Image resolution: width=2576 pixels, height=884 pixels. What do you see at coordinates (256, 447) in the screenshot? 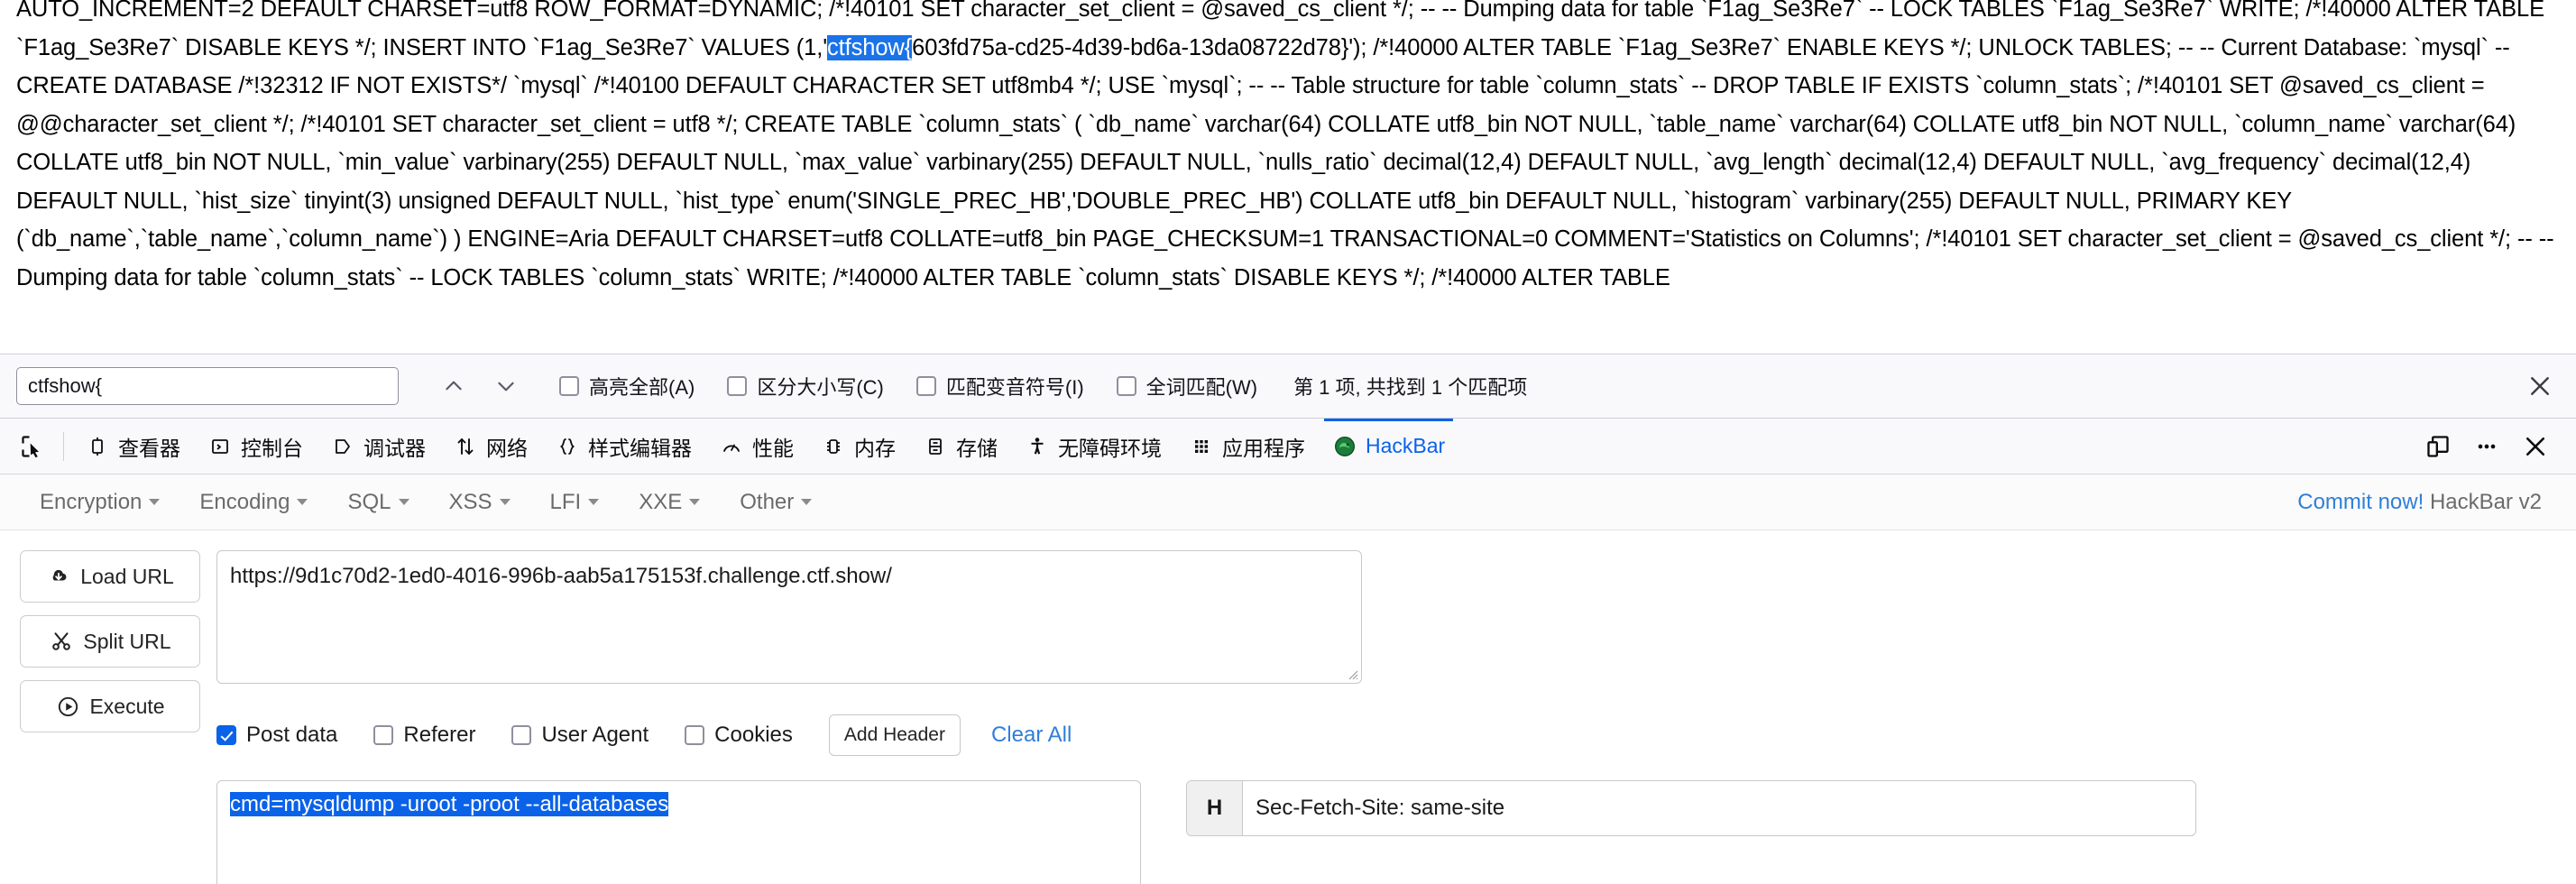
I see `tab-console: 控制台` at bounding box center [256, 447].